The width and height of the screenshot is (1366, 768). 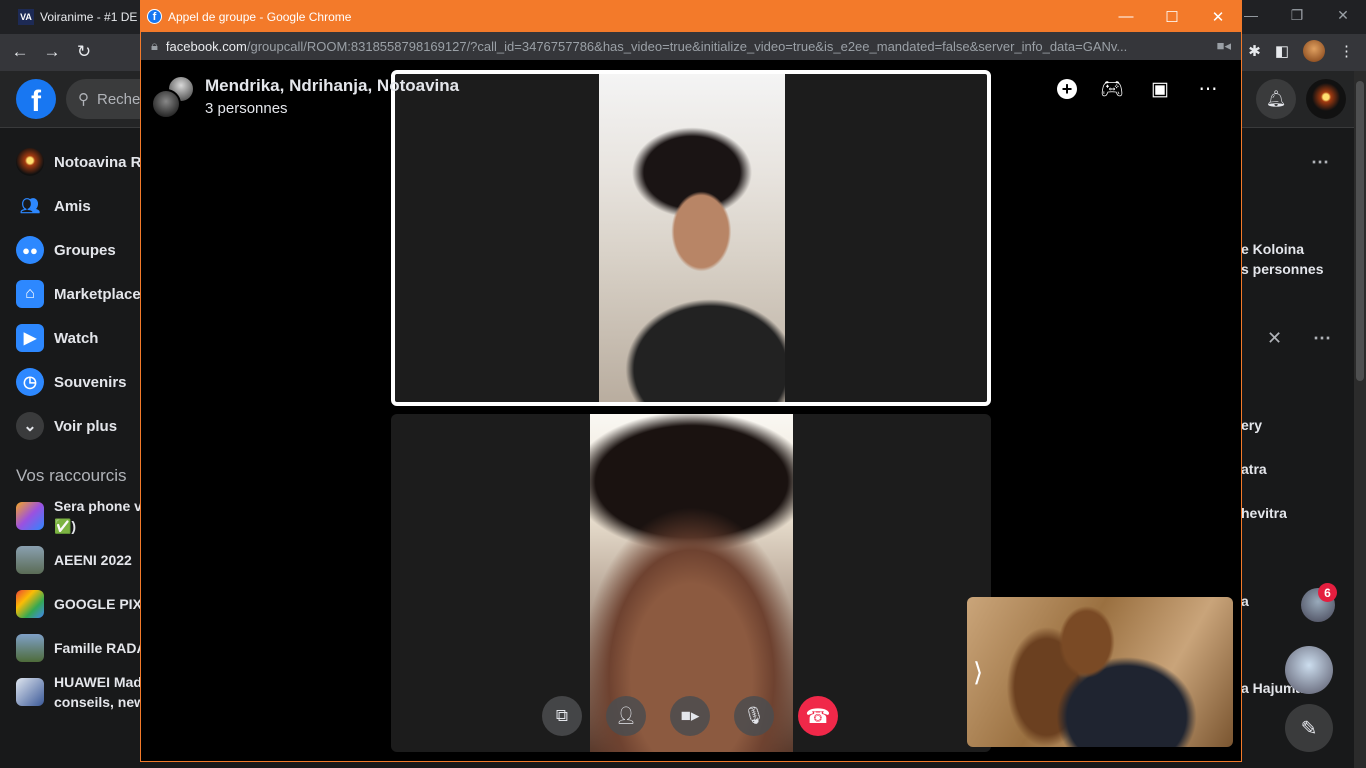 I want to click on background-tab: VA Voiranime - #1 DE, so click(x=78, y=17).